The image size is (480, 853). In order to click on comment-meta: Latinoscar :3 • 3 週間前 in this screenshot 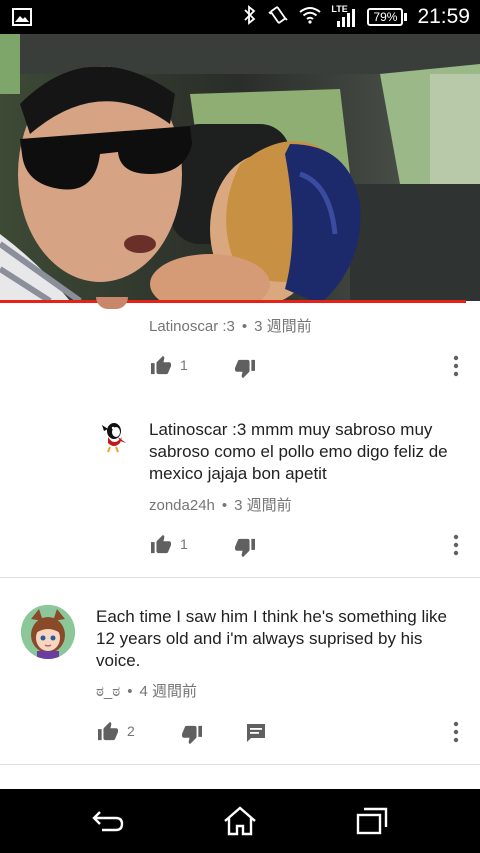, I will do `click(230, 326)`.